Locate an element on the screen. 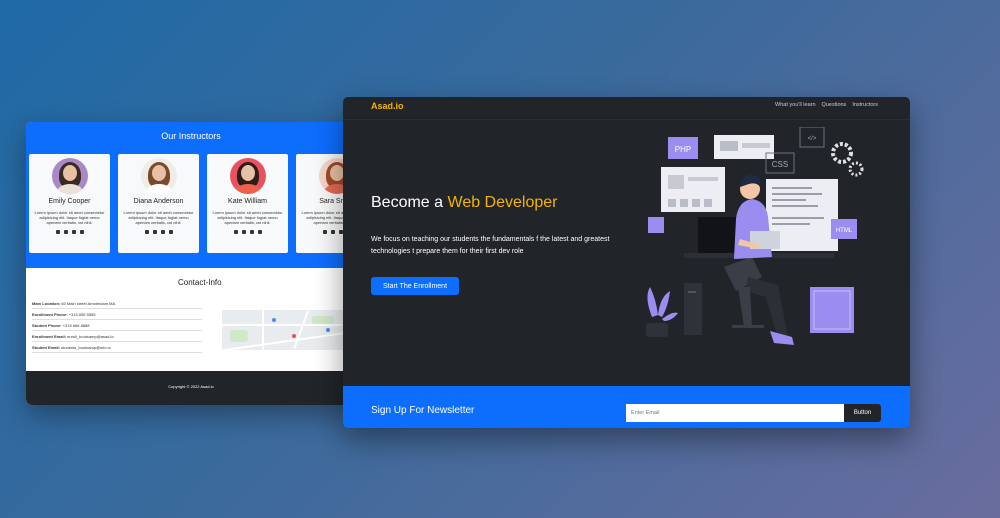 The height and width of the screenshot is (518, 1000). svg-text: CSS is located at coordinates (780, 164).